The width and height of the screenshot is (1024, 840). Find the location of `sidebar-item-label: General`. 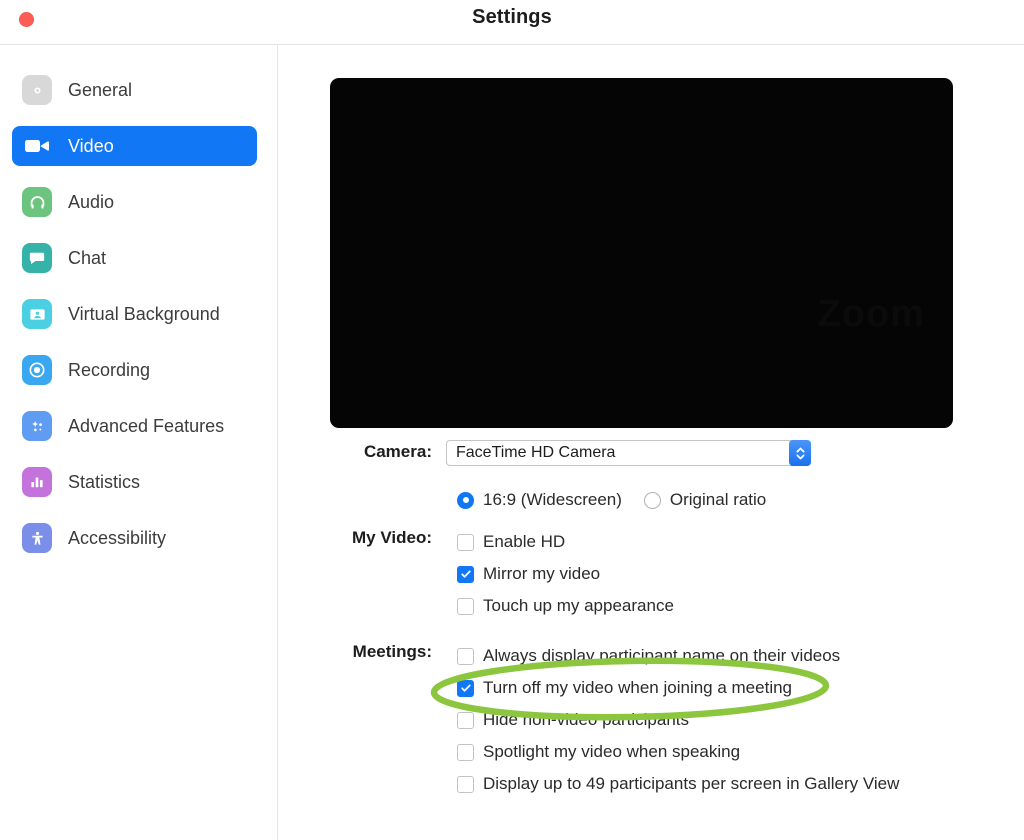

sidebar-item-label: General is located at coordinates (100, 89).